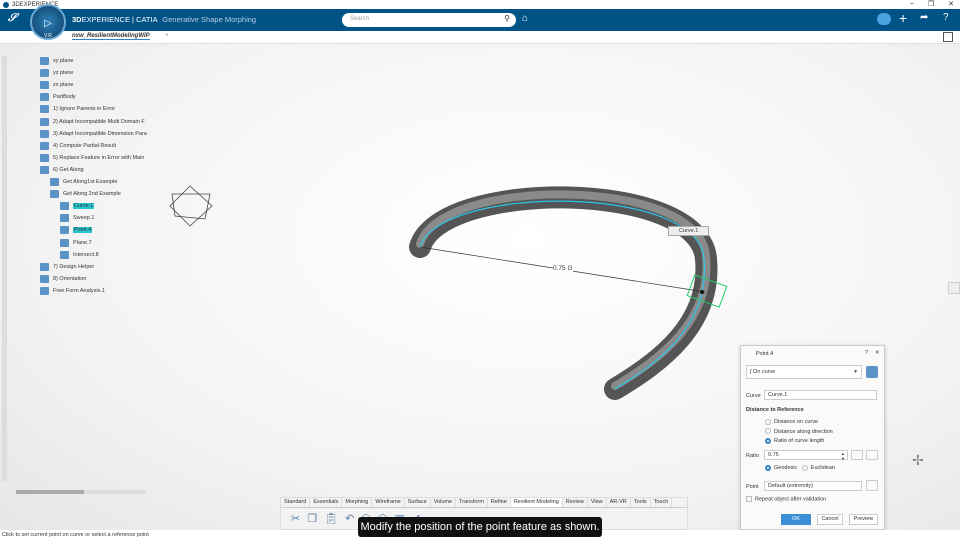  Describe the element at coordinates (775, 410) in the screenshot. I see `section-title: Distance to Reference` at that location.